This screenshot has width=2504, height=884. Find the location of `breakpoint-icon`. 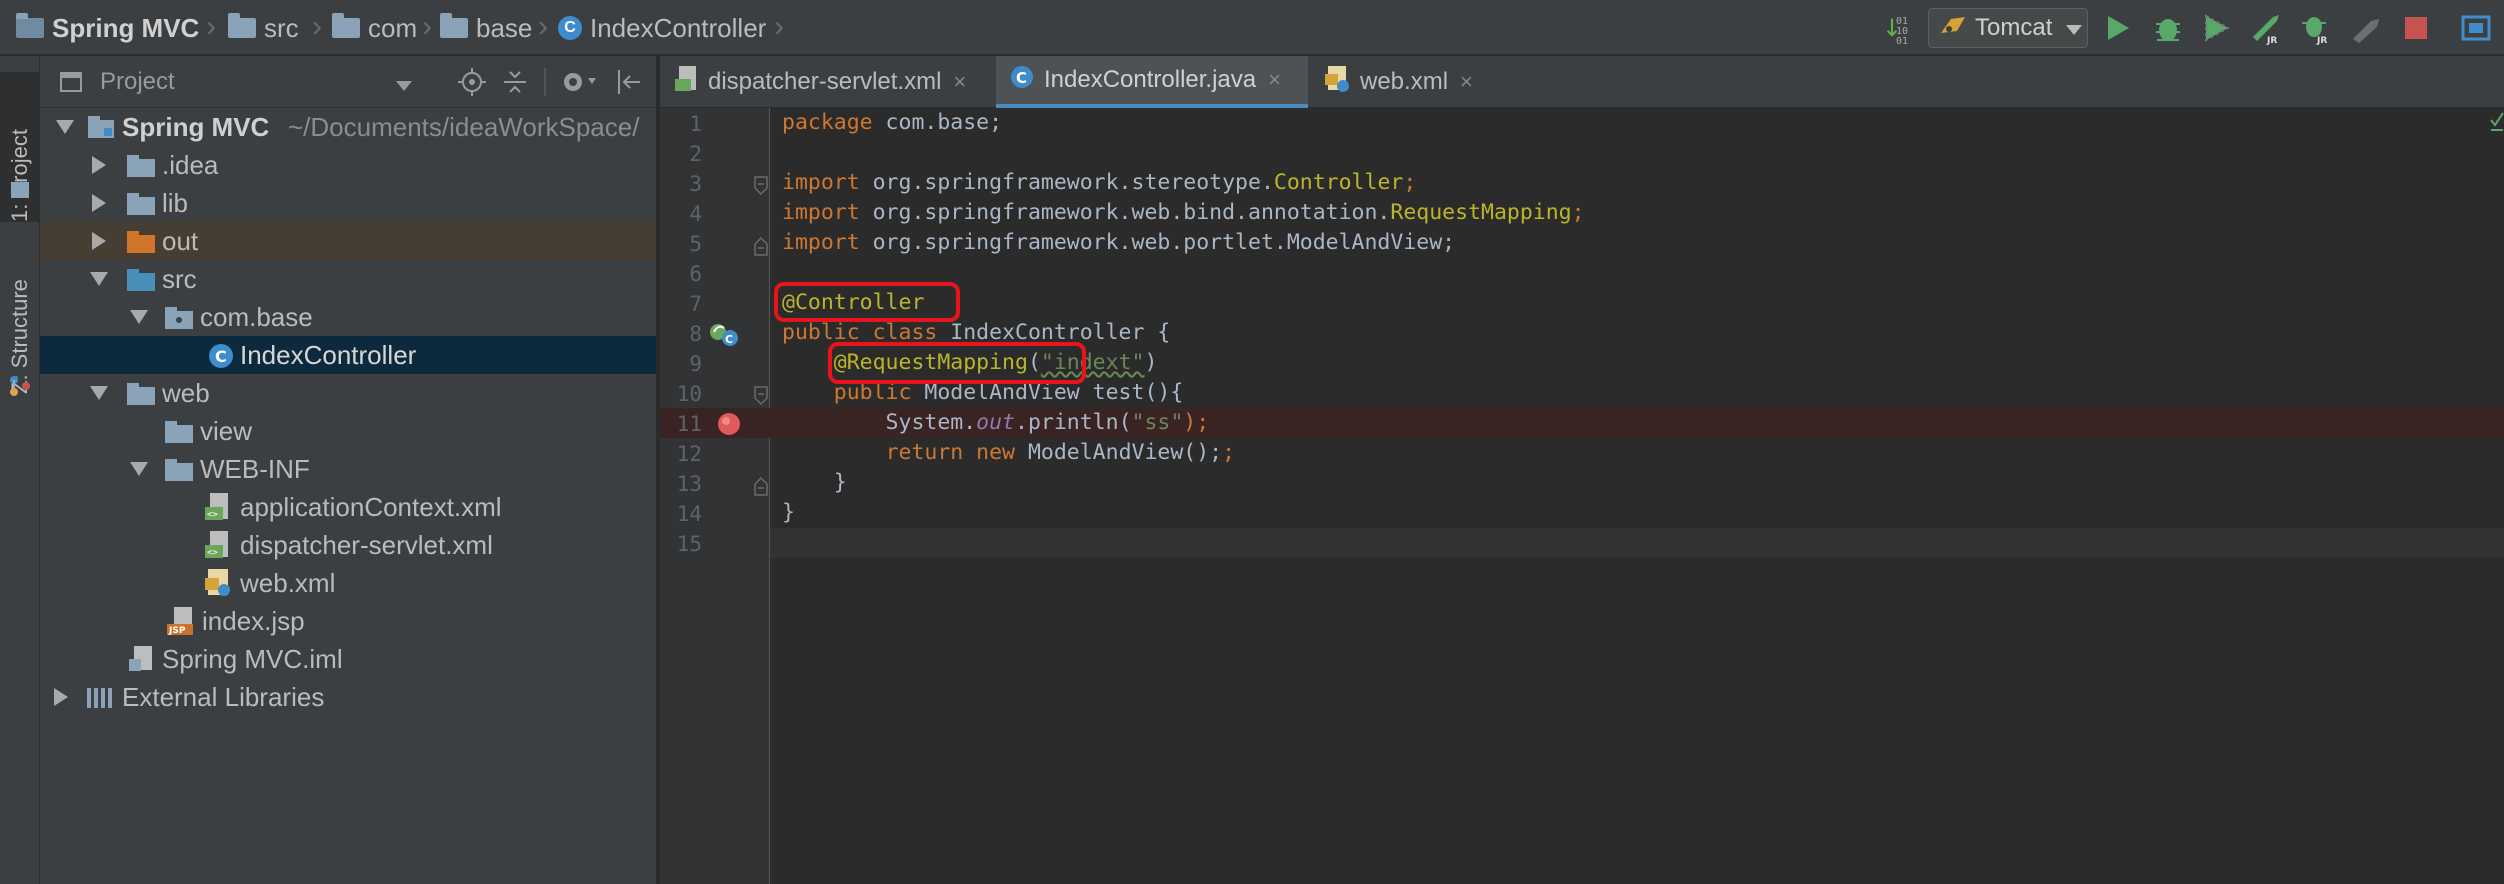

breakpoint-icon is located at coordinates (729, 426).